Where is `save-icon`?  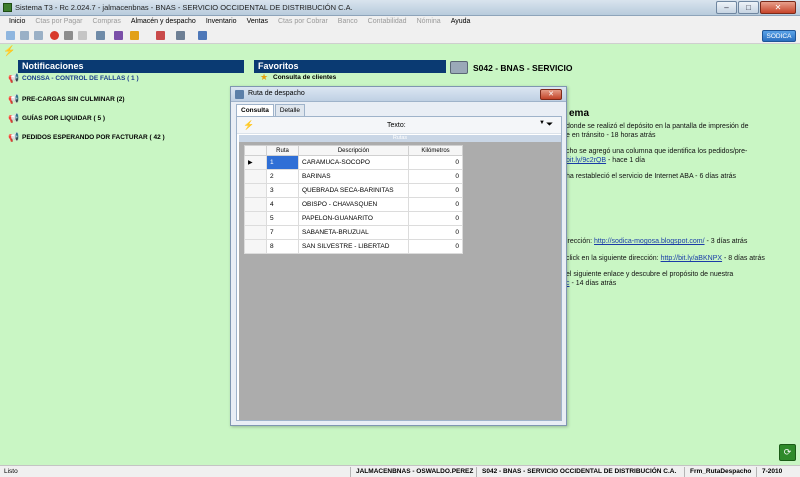 save-icon is located at coordinates (38, 35).